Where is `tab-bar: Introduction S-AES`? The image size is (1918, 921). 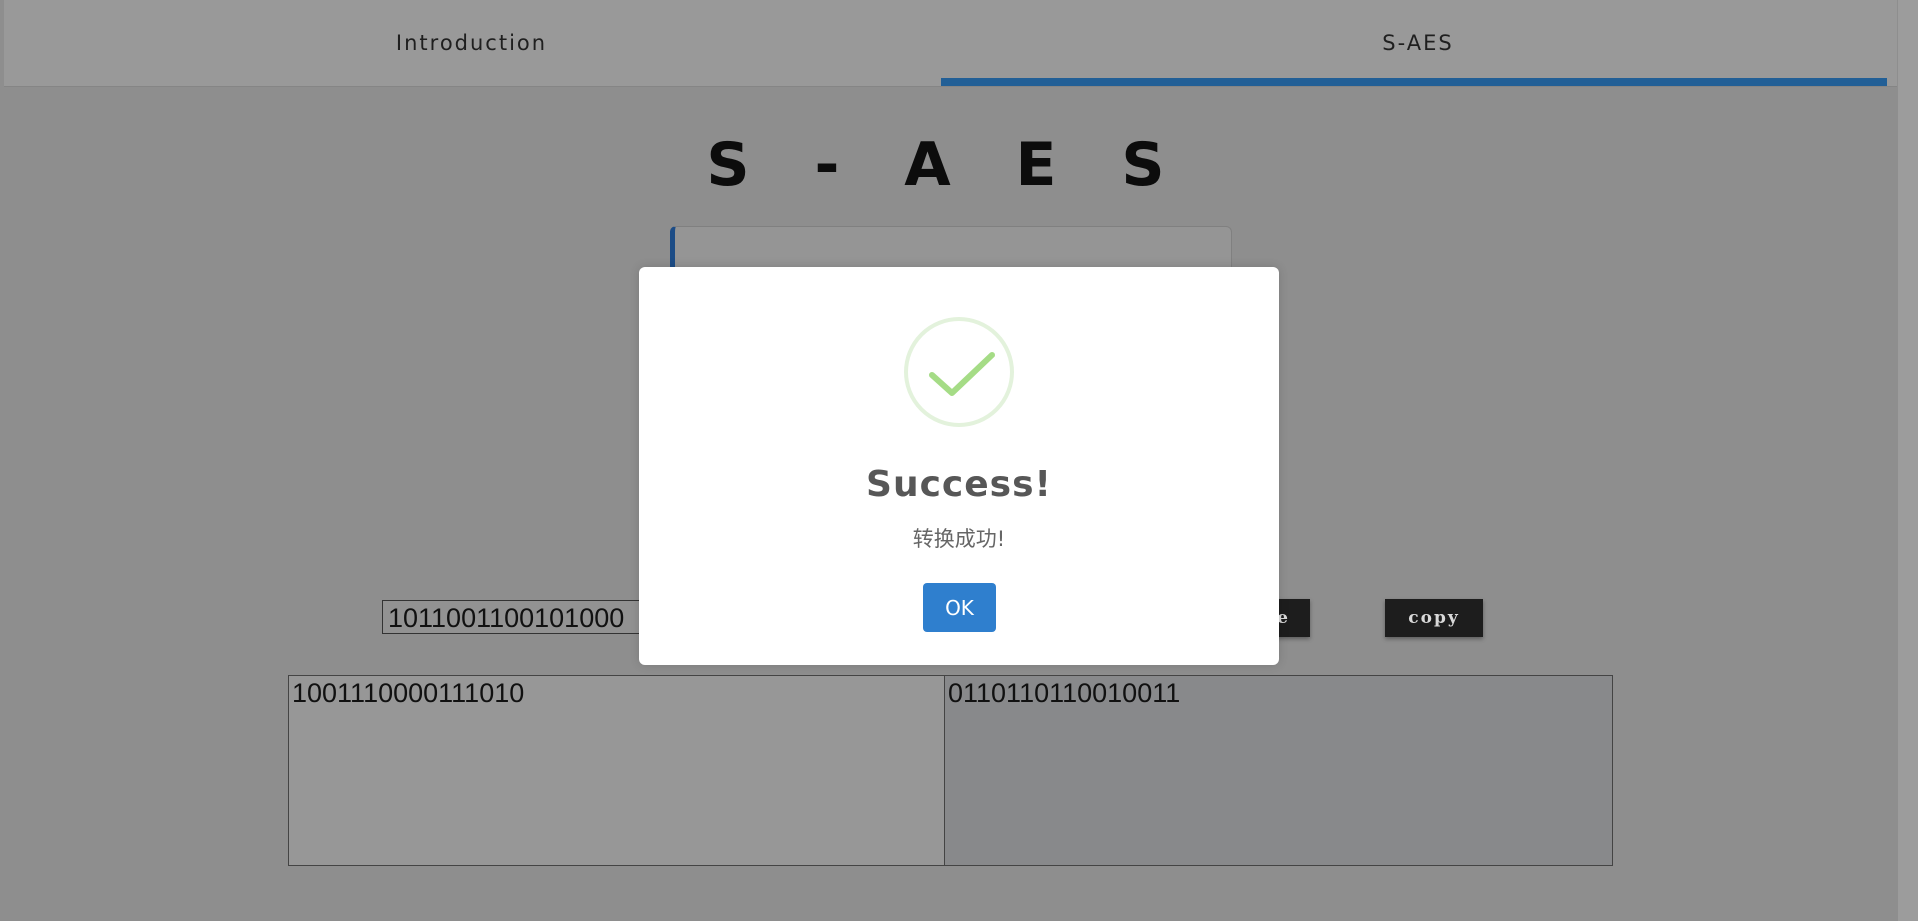 tab-bar: Introduction S-AES is located at coordinates (950, 43).